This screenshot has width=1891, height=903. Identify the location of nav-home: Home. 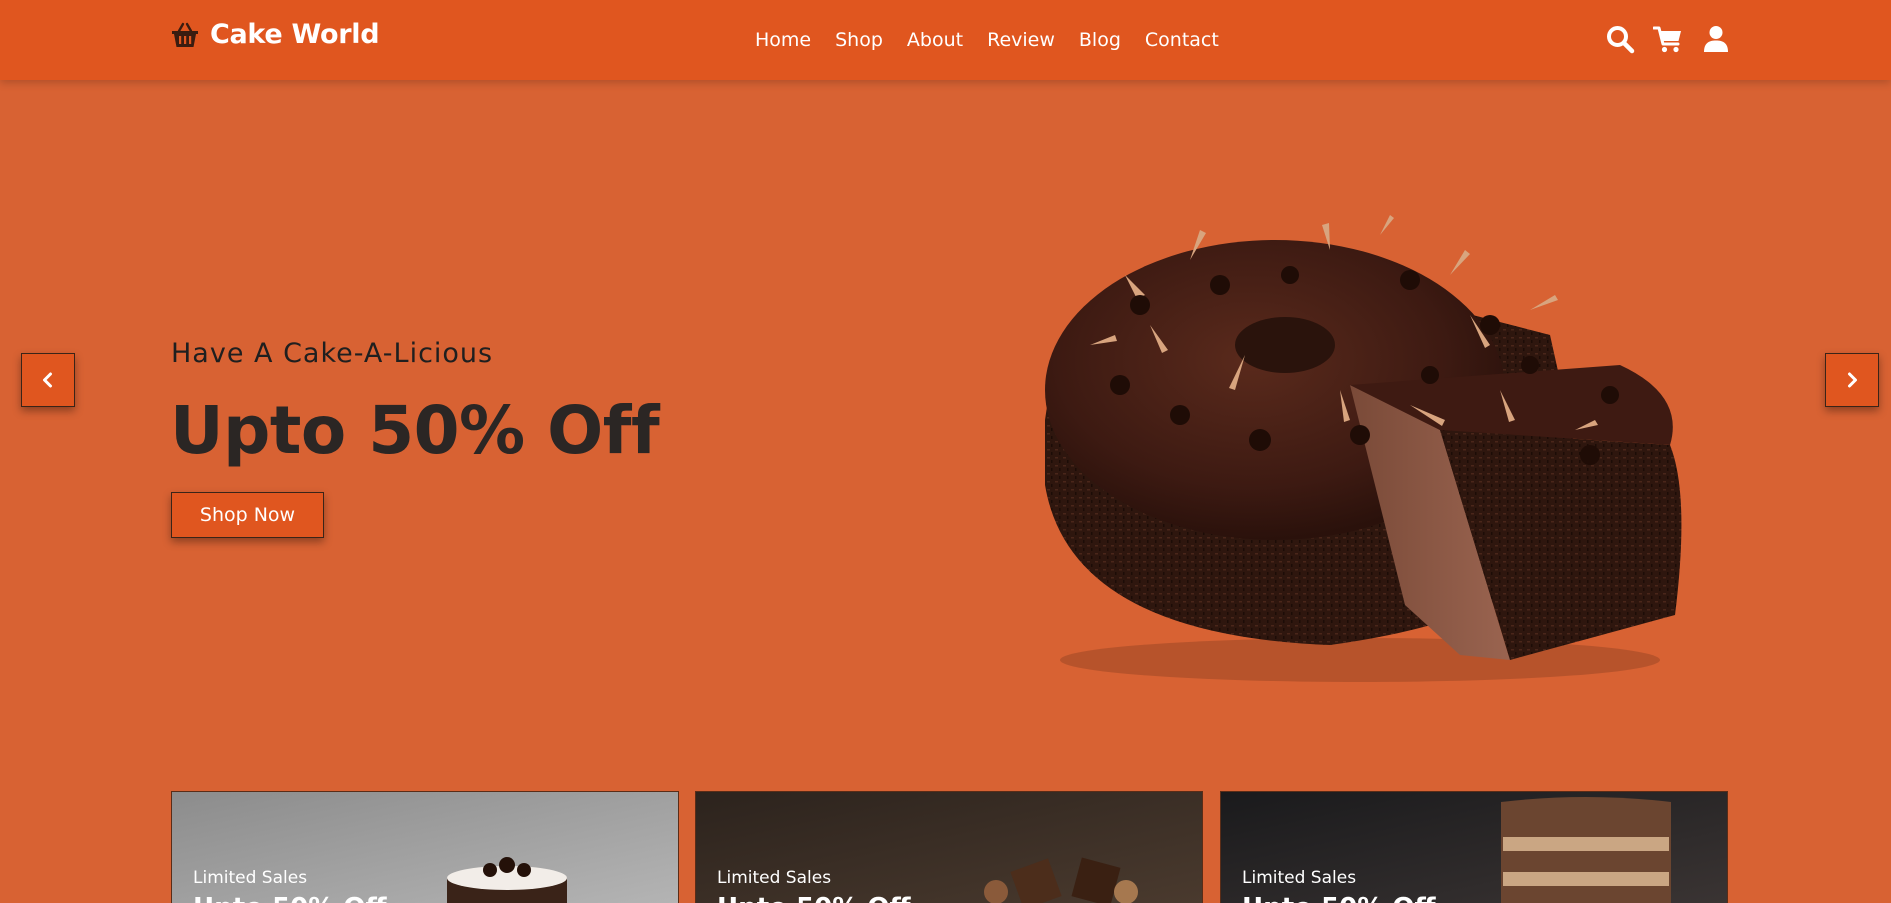
(783, 40).